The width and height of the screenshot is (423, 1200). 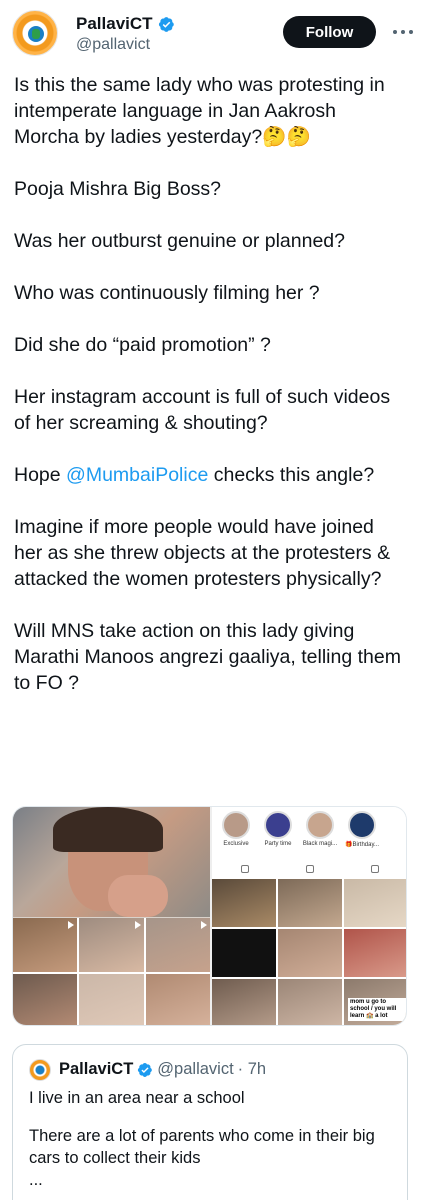 I want to click on quoted-timestamp: · 7h, so click(x=252, y=1069).